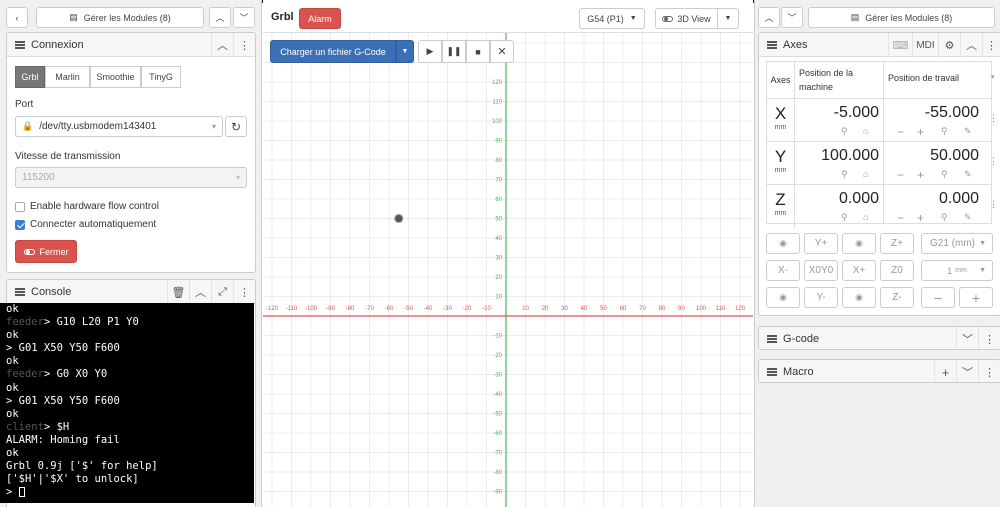 The height and width of the screenshot is (507, 1000). What do you see at coordinates (222, 292) in the screenshot?
I see `expand-console-button: ⤢` at bounding box center [222, 292].